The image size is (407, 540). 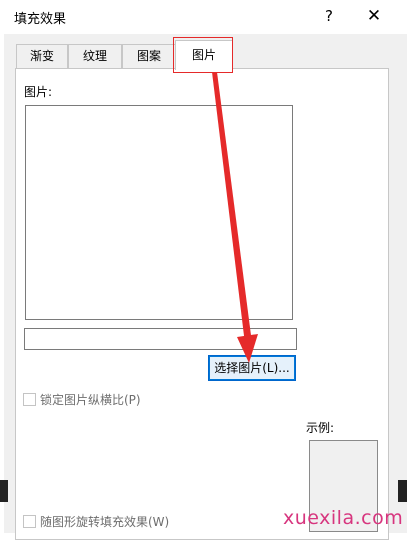 I want to click on rotate-with-shape-label: 随图形旋转填充效果(W), so click(x=105, y=522).